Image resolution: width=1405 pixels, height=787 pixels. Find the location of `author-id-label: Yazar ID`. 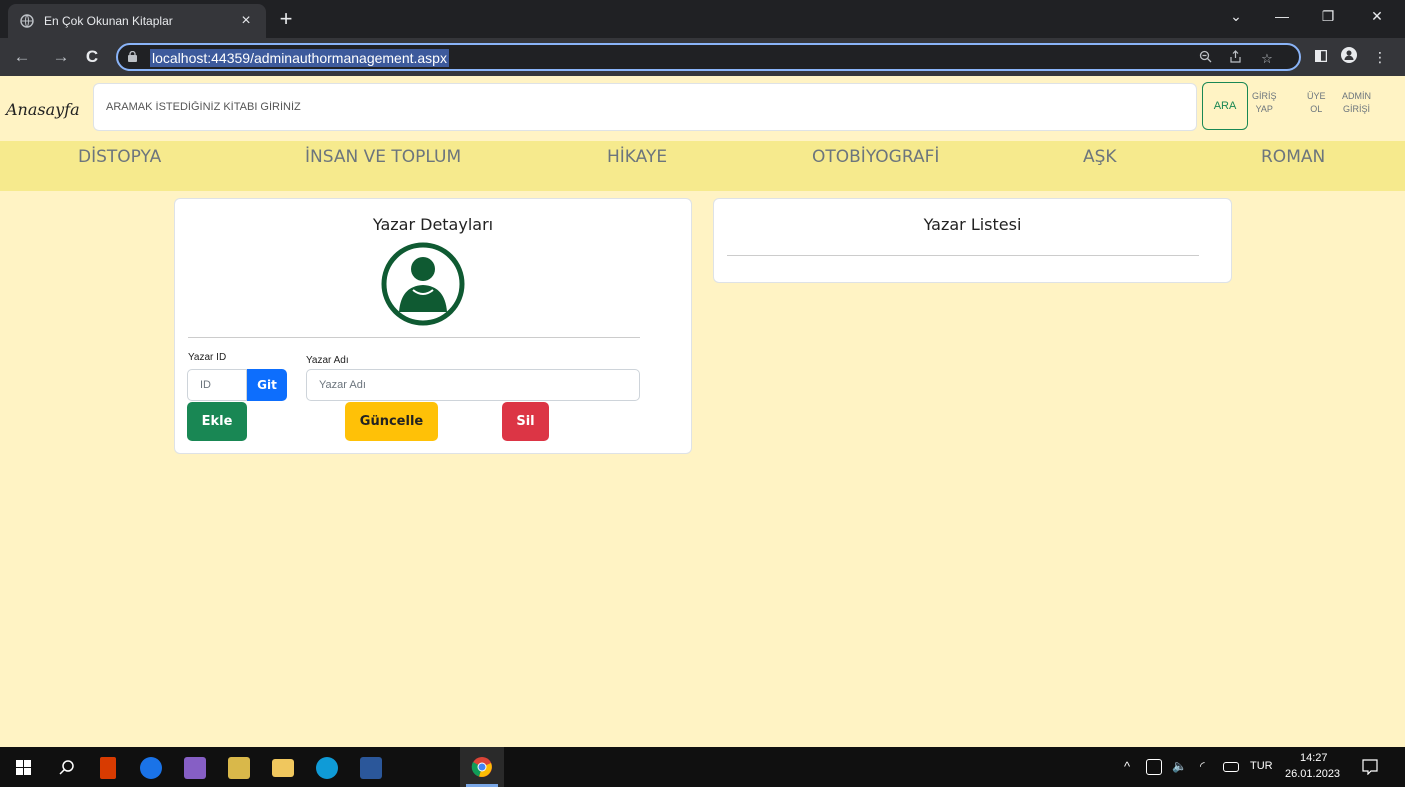

author-id-label: Yazar ID is located at coordinates (207, 357).